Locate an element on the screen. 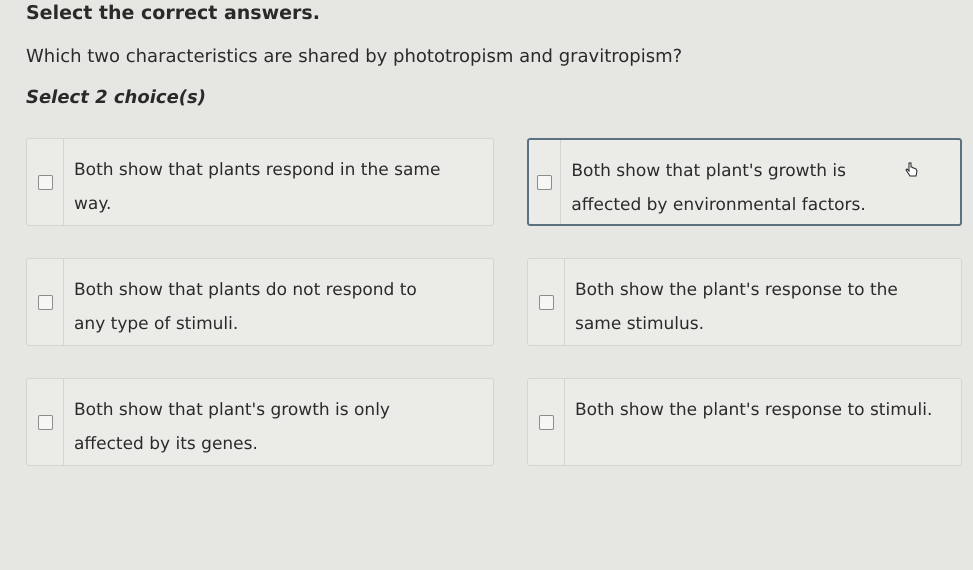  hand-cursor-icon is located at coordinates (911, 170).